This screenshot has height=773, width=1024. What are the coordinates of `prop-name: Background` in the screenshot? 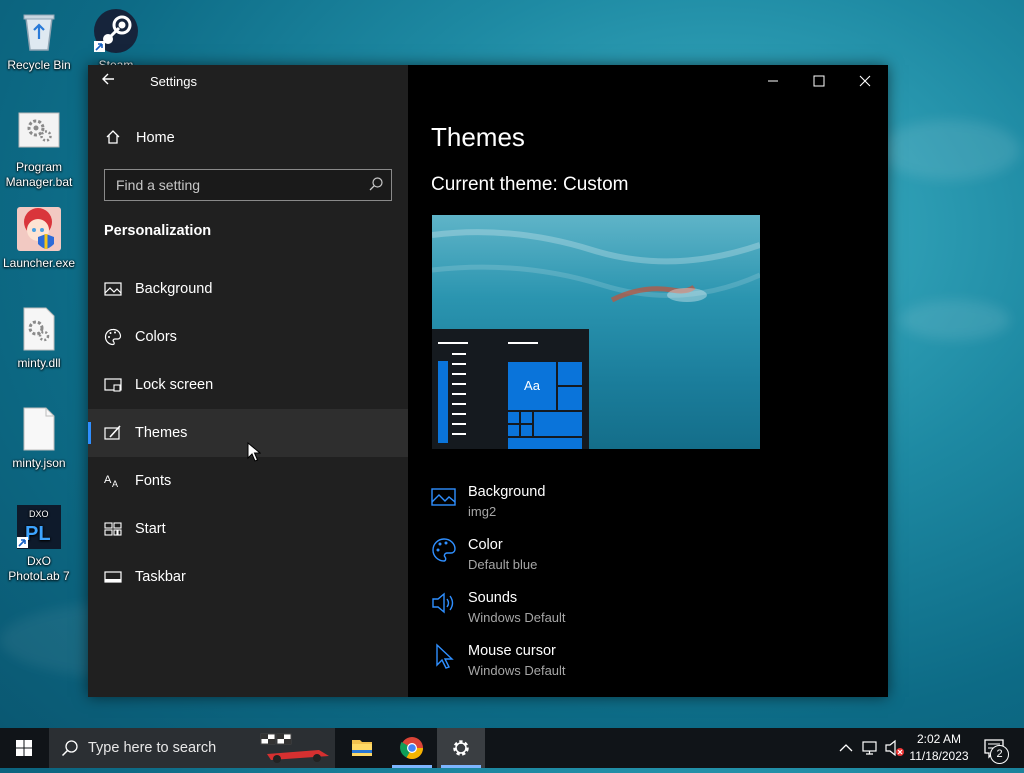 It's located at (507, 492).